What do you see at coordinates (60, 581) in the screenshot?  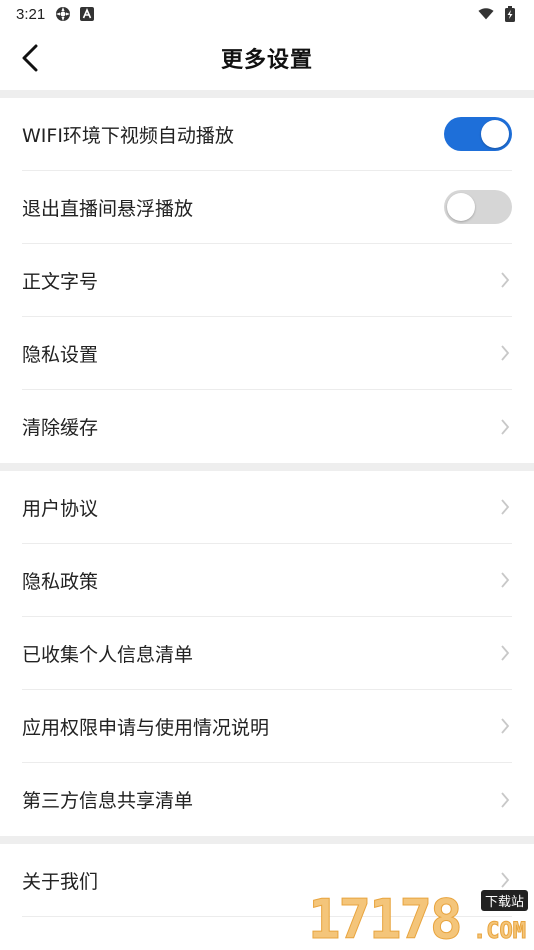 I see `row-label: 隐私政策` at bounding box center [60, 581].